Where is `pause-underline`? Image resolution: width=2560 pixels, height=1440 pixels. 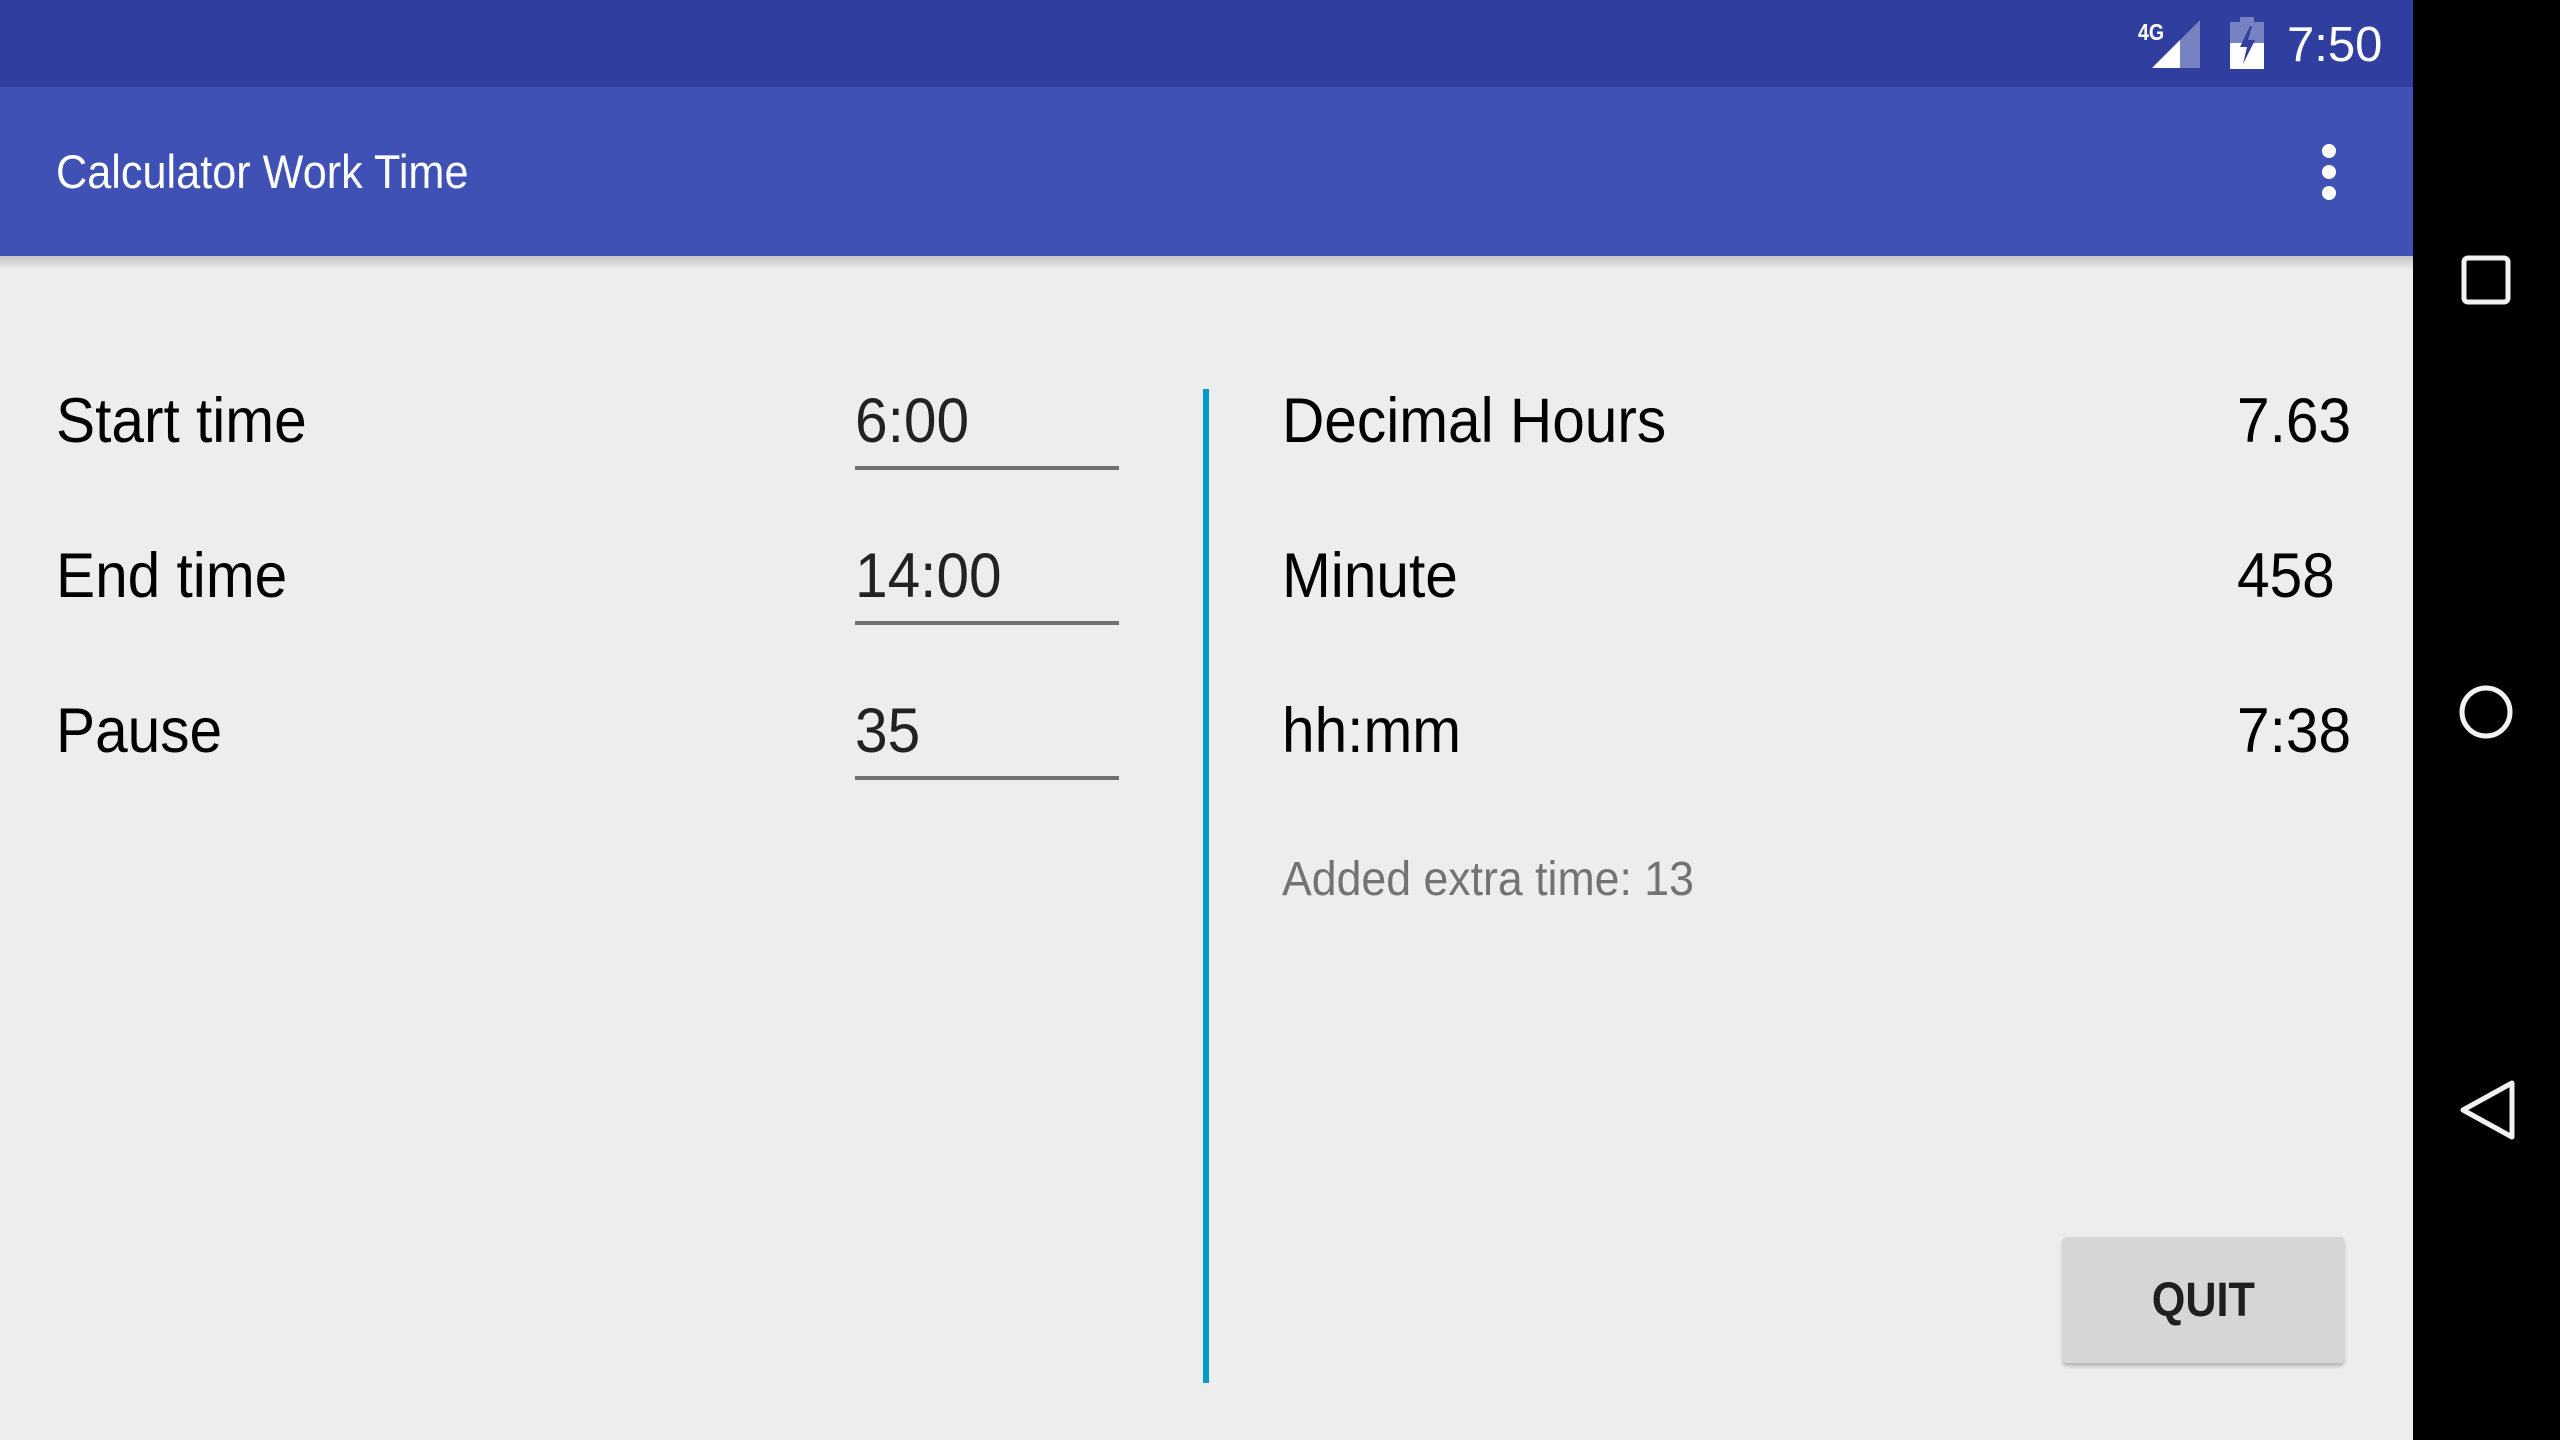
pause-underline is located at coordinates (987, 778).